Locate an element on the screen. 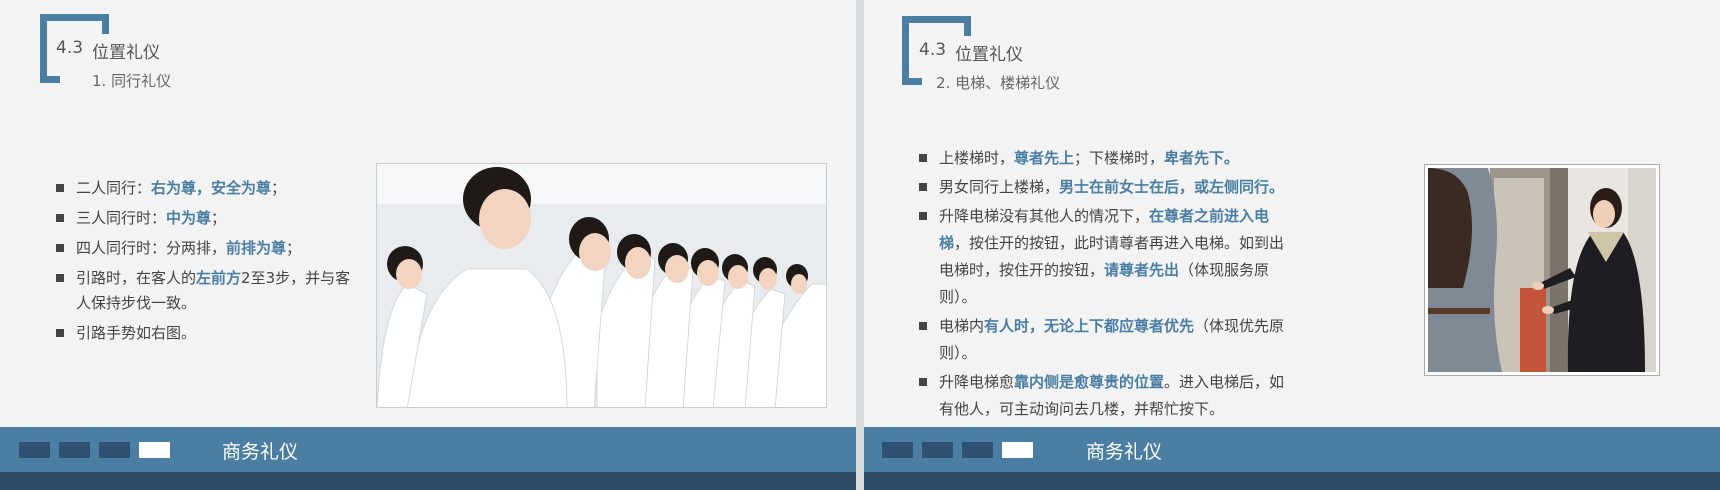  bullet-item: 男女同行上楼梯，男士在前女士在后，或左侧同行。 is located at coordinates (1109, 187).